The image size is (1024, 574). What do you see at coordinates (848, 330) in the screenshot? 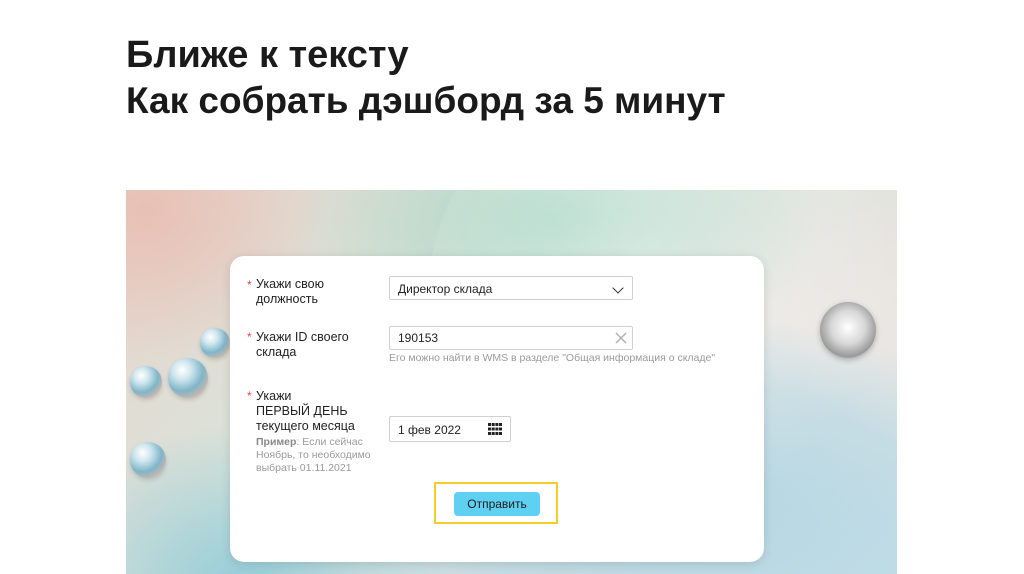
I see `decorative-metal-ball` at bounding box center [848, 330].